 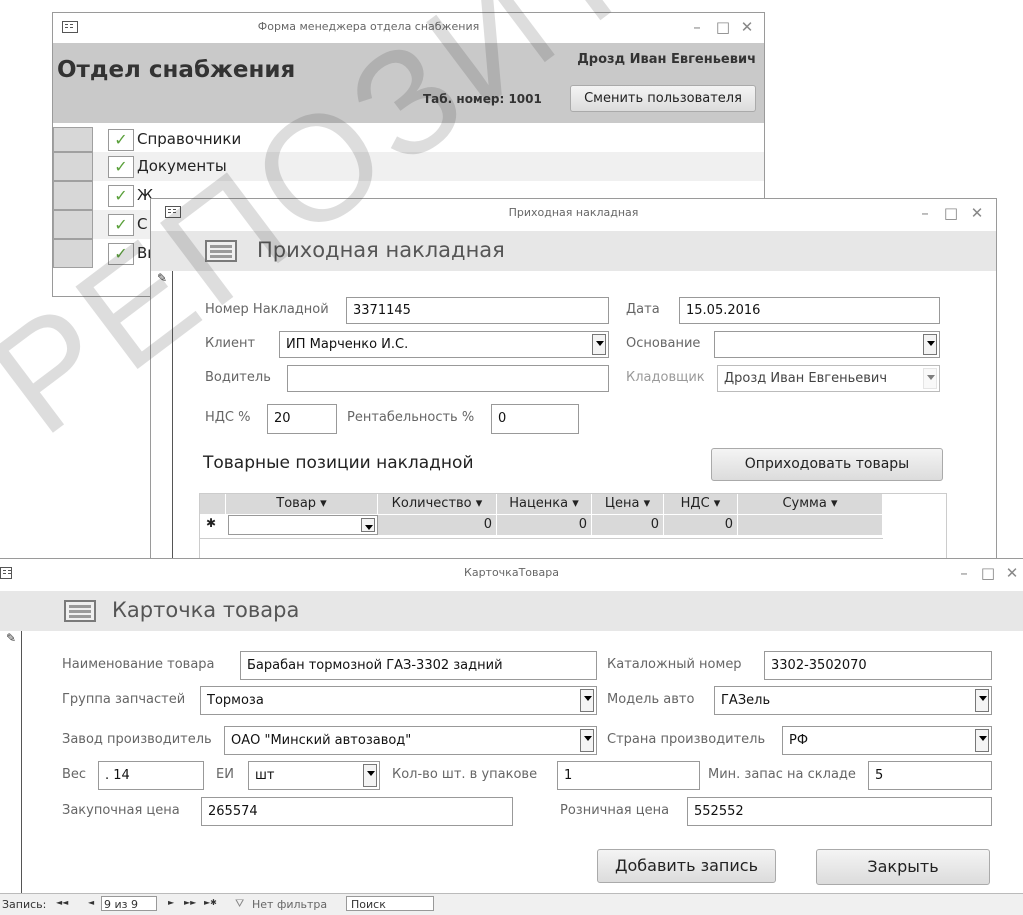 I want to click on driver-field, so click(x=448, y=378).